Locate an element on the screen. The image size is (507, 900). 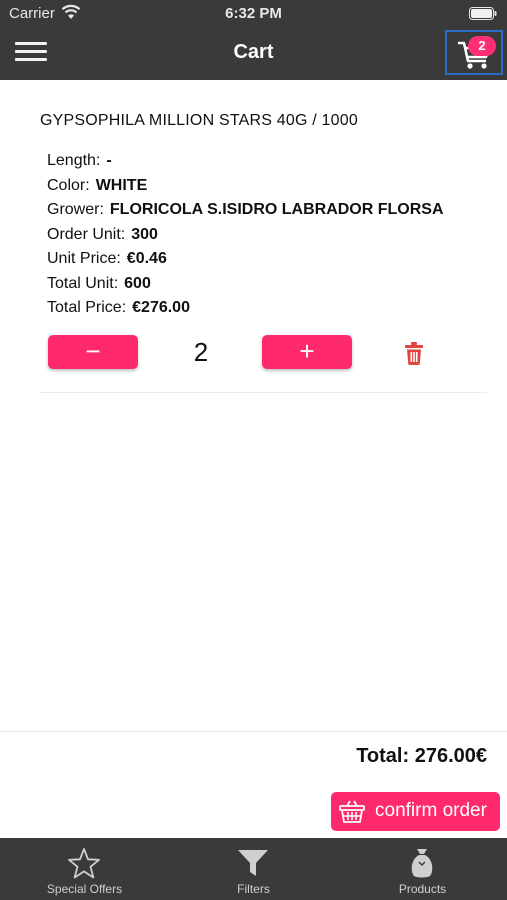
detail-label: Grower: is located at coordinates (75, 209).